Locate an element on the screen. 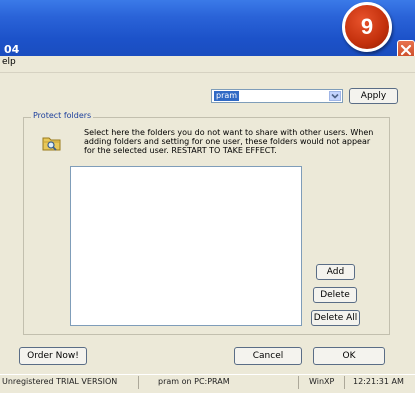  order-now-button: Order Now! is located at coordinates (53, 356).